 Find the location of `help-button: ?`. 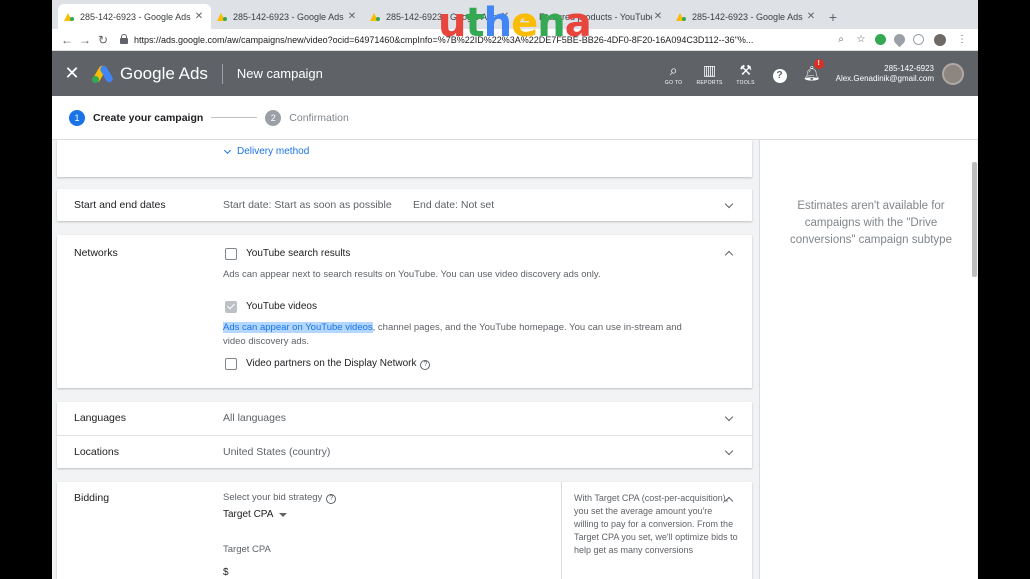

help-button: ? is located at coordinates (780, 74).